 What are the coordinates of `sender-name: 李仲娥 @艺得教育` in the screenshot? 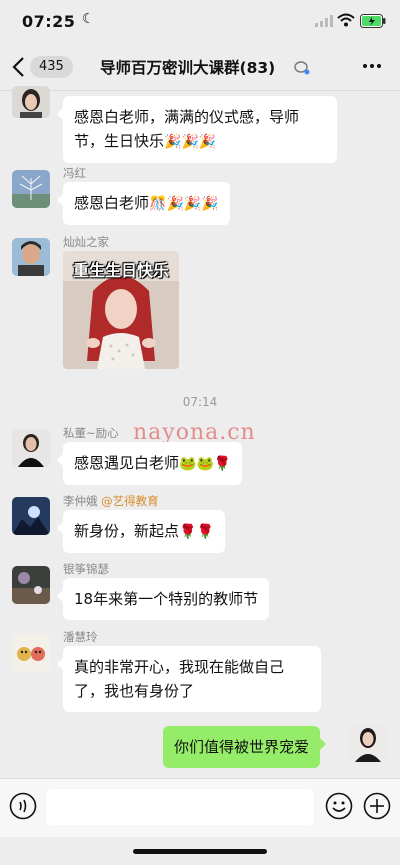 It's located at (111, 501).